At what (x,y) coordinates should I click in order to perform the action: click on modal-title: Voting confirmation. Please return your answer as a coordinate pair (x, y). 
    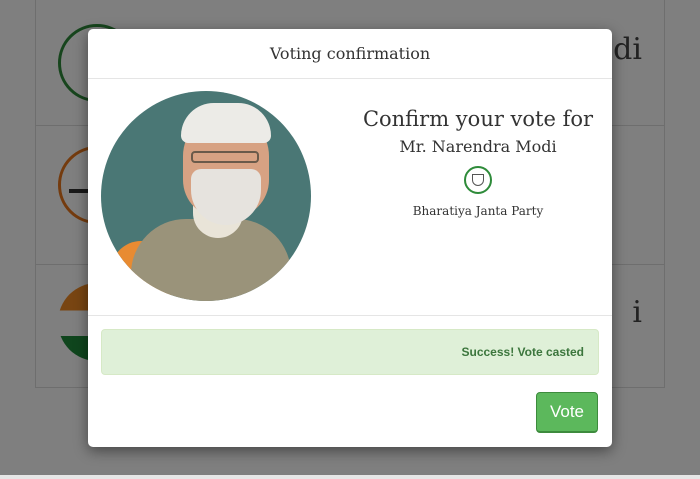
    Looking at the image, I should click on (350, 53).